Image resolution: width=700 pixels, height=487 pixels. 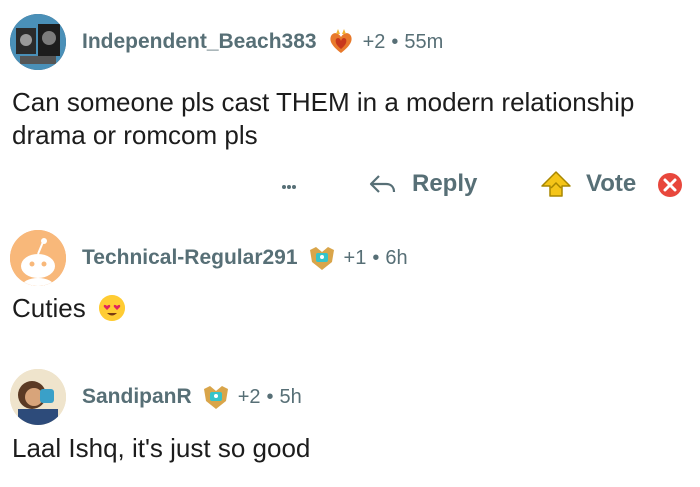 I want to click on username: SandipanR, so click(x=137, y=397).